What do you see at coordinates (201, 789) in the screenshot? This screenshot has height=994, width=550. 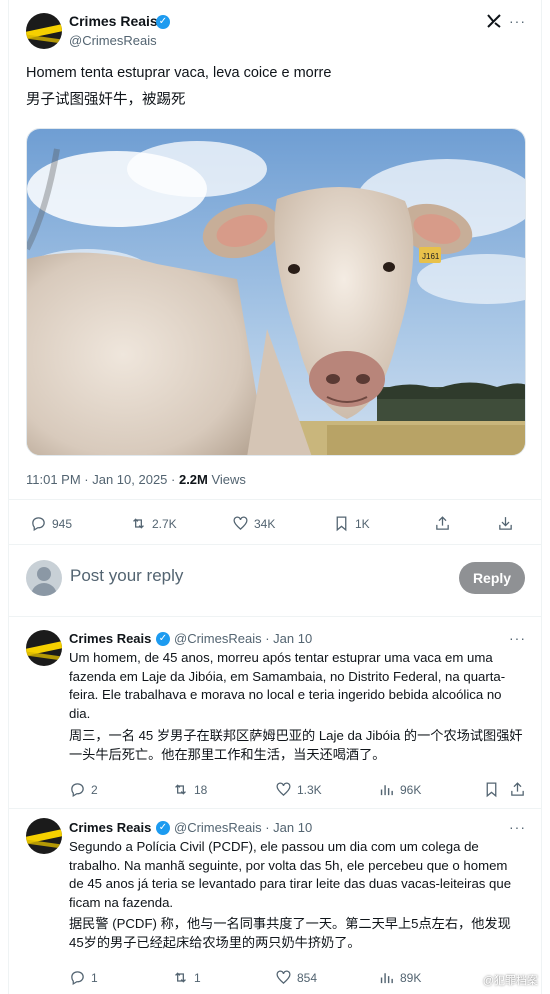 I see `repost-count: 18` at bounding box center [201, 789].